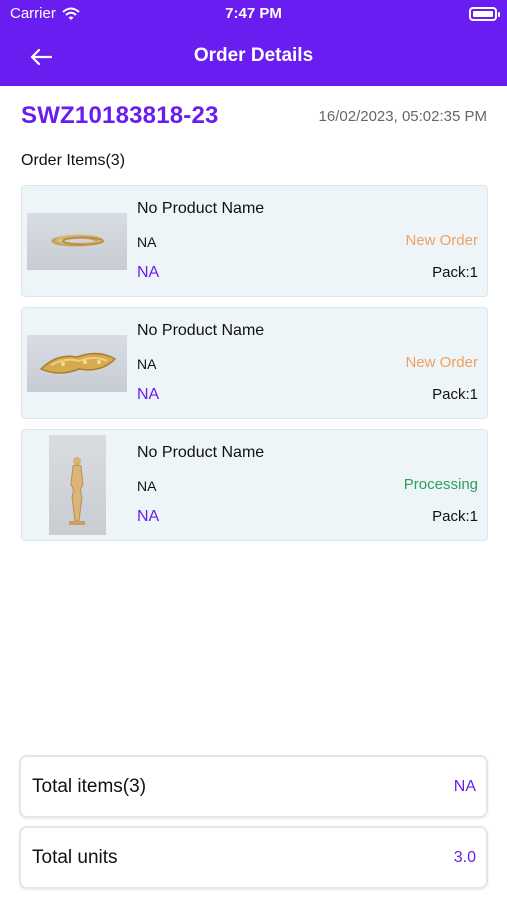 This screenshot has width=507, height=900. I want to click on total-items-summary: Total items(3) NA, so click(253, 786).